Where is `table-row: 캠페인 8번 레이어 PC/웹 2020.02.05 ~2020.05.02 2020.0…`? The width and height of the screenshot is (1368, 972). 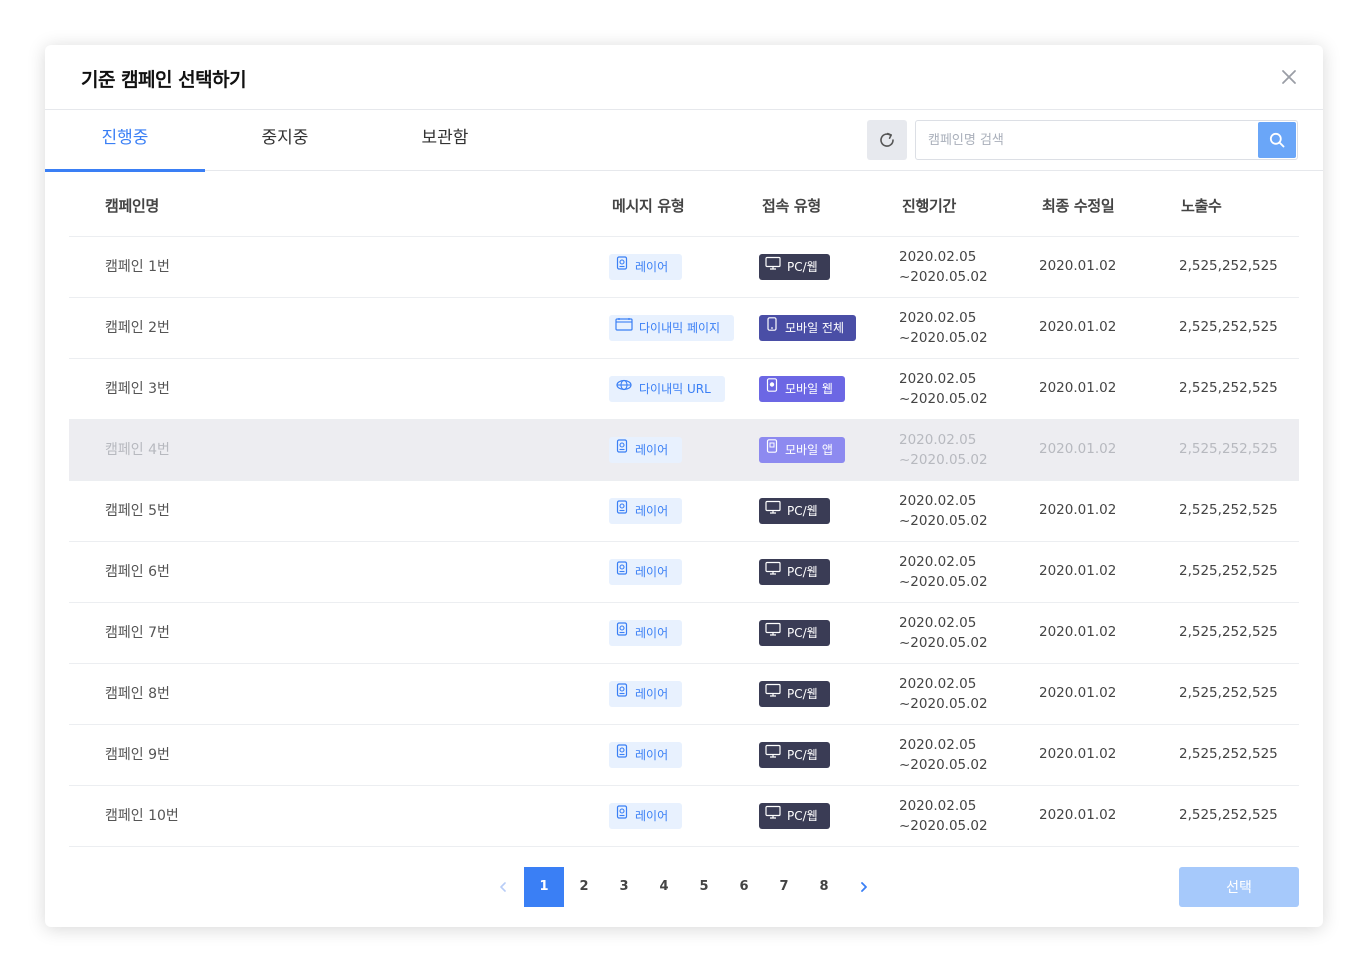
table-row: 캠페인 8번 레이어 PC/웹 2020.02.05 ~2020.05.02 2020.0… is located at coordinates (684, 694).